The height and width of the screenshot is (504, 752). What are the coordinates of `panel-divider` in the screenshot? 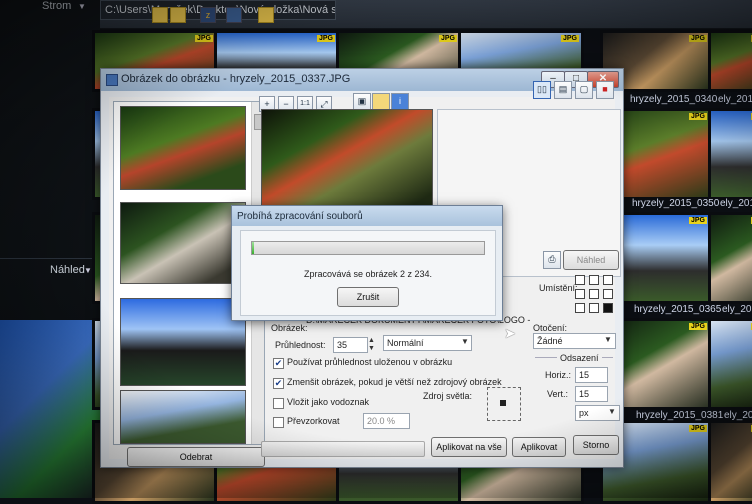 It's located at (50, 258).